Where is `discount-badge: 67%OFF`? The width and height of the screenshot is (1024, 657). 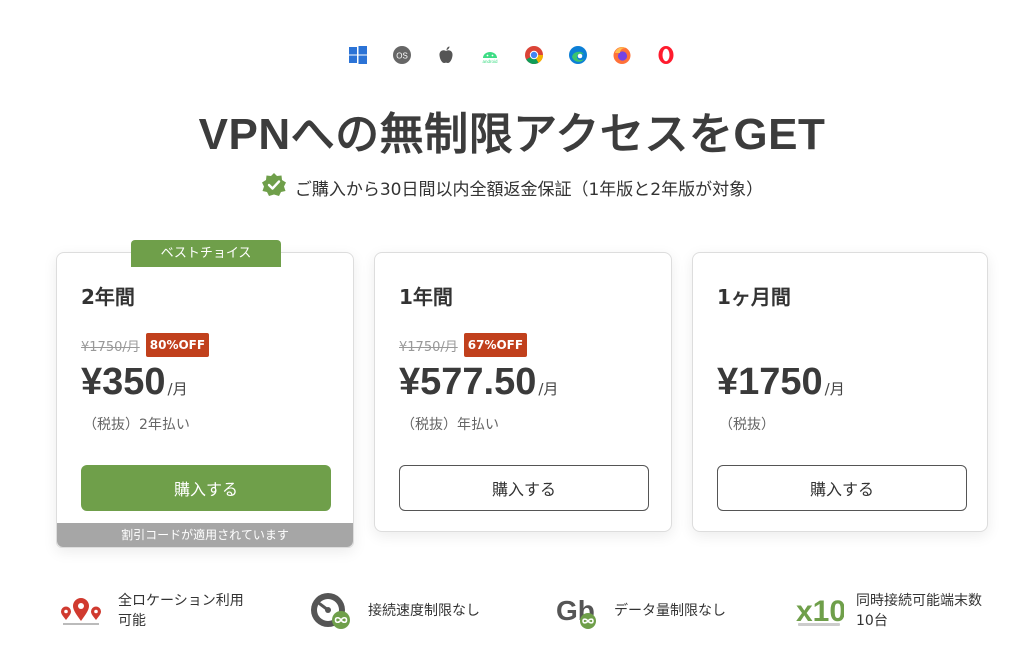
discount-badge: 67%OFF is located at coordinates (495, 345).